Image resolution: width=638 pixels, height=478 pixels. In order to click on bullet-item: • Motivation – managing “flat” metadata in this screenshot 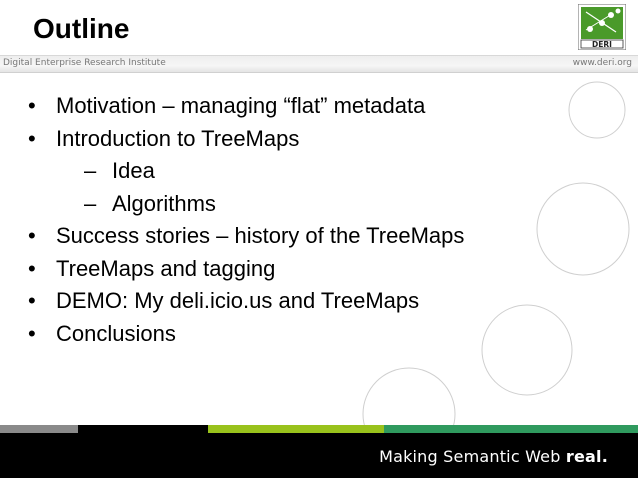, I will do `click(246, 106)`.